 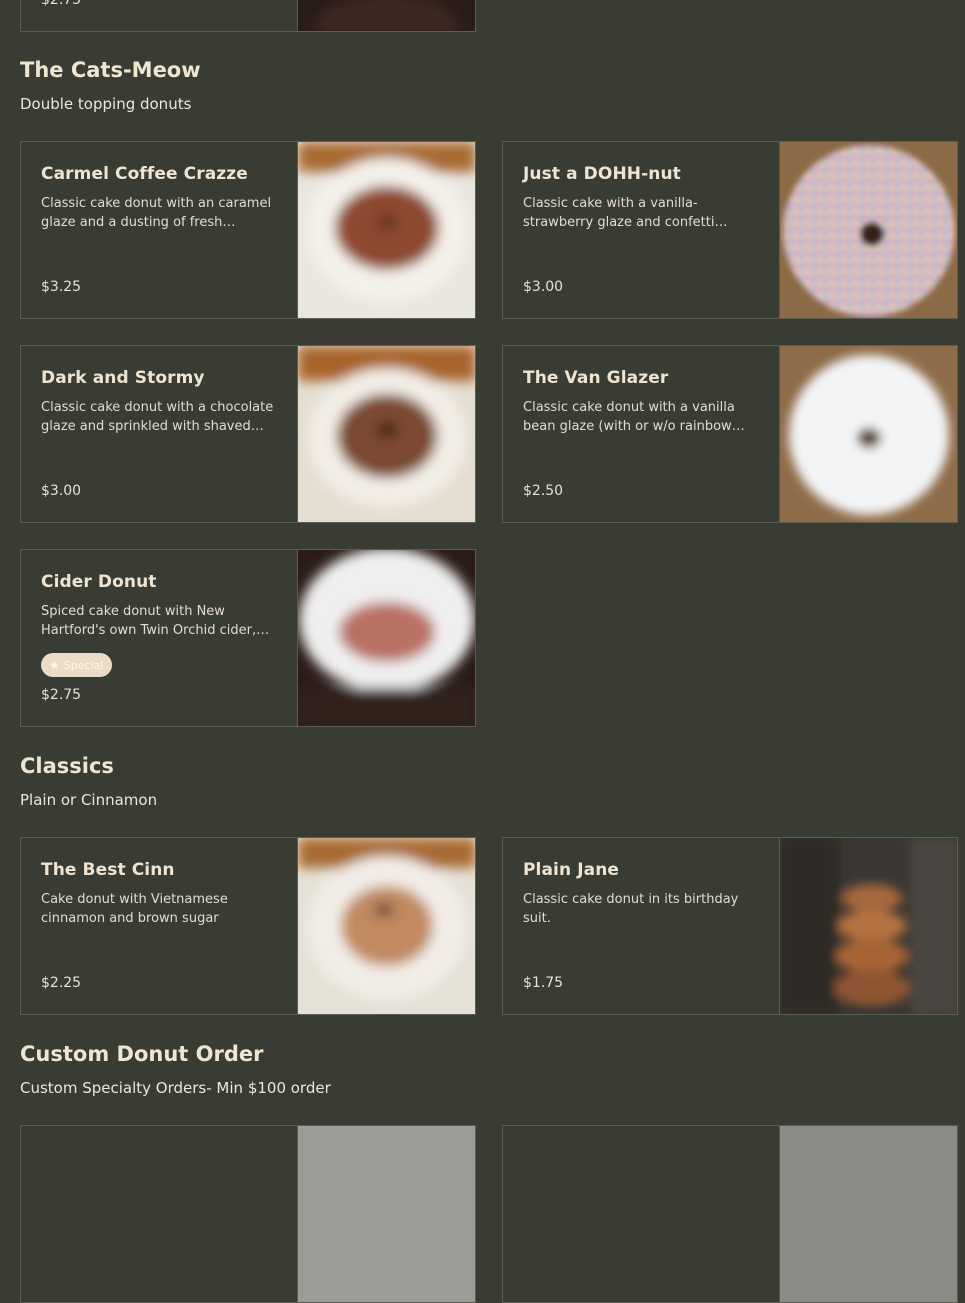 What do you see at coordinates (54, 665) in the screenshot?
I see `star-icon: ★` at bounding box center [54, 665].